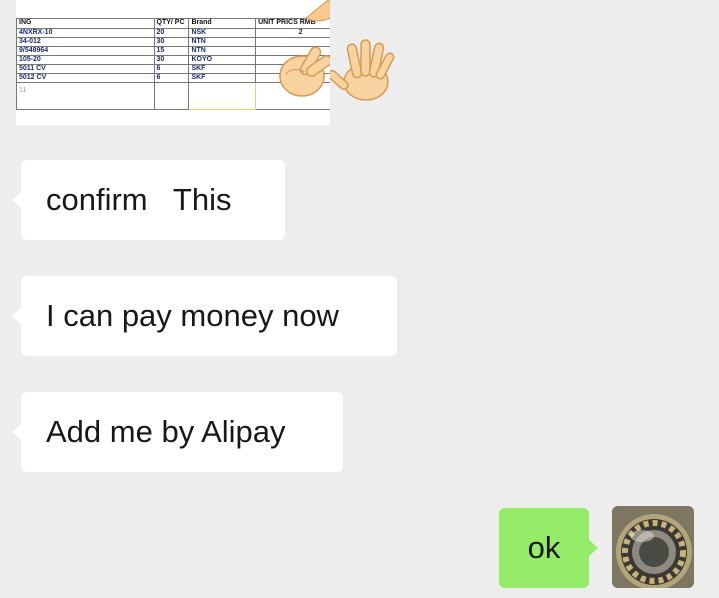  I want to click on cell-part: 9/548964, so click(85, 51).